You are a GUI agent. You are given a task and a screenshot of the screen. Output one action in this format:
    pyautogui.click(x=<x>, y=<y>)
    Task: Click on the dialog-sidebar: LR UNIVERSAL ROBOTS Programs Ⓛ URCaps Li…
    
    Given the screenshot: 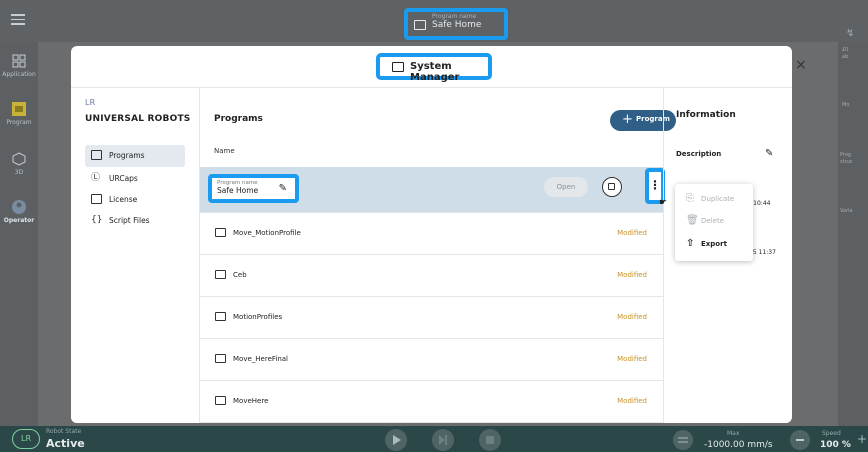 What is the action you would take?
    pyautogui.click(x=135, y=255)
    